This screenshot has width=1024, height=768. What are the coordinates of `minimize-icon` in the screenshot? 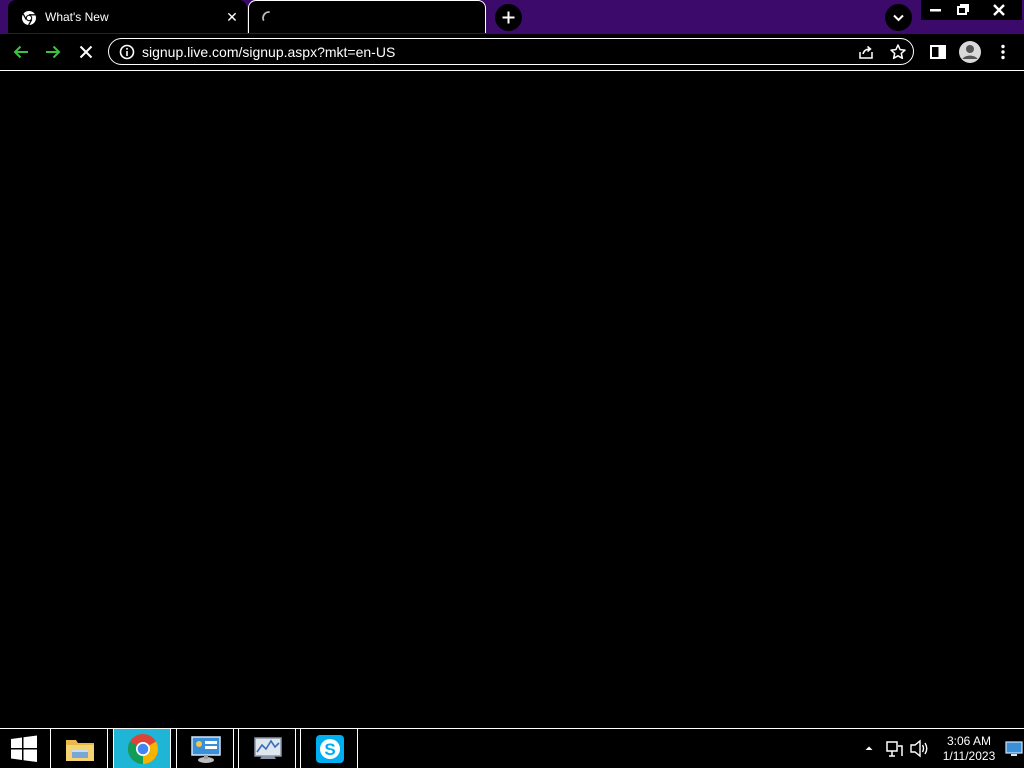 It's located at (935, 10).